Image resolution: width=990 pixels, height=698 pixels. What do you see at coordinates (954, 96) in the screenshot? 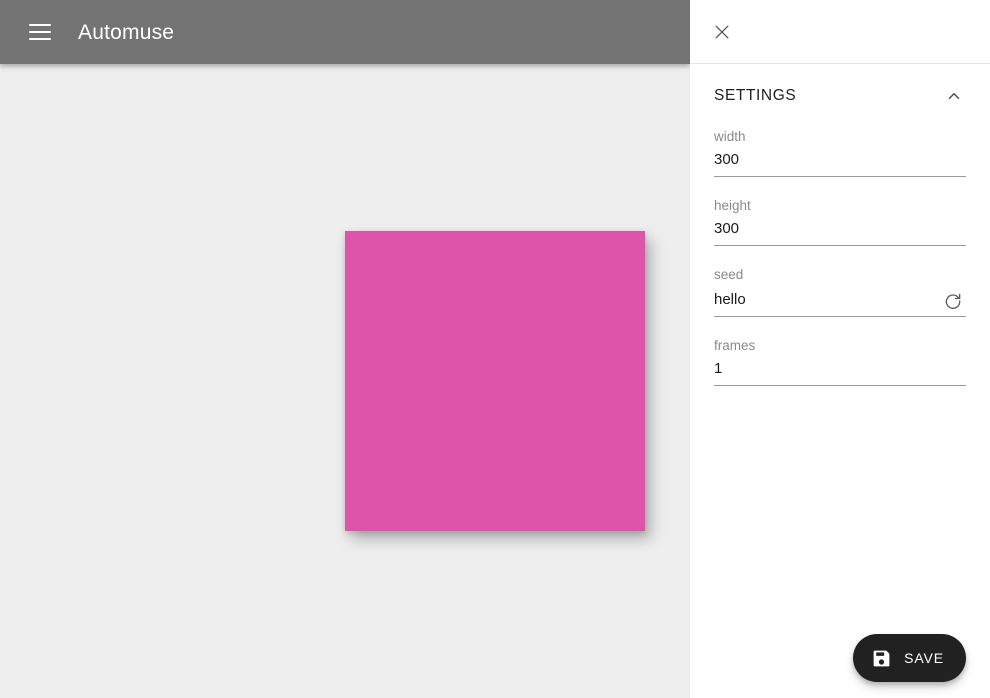
I see `chevron-up-icon` at bounding box center [954, 96].